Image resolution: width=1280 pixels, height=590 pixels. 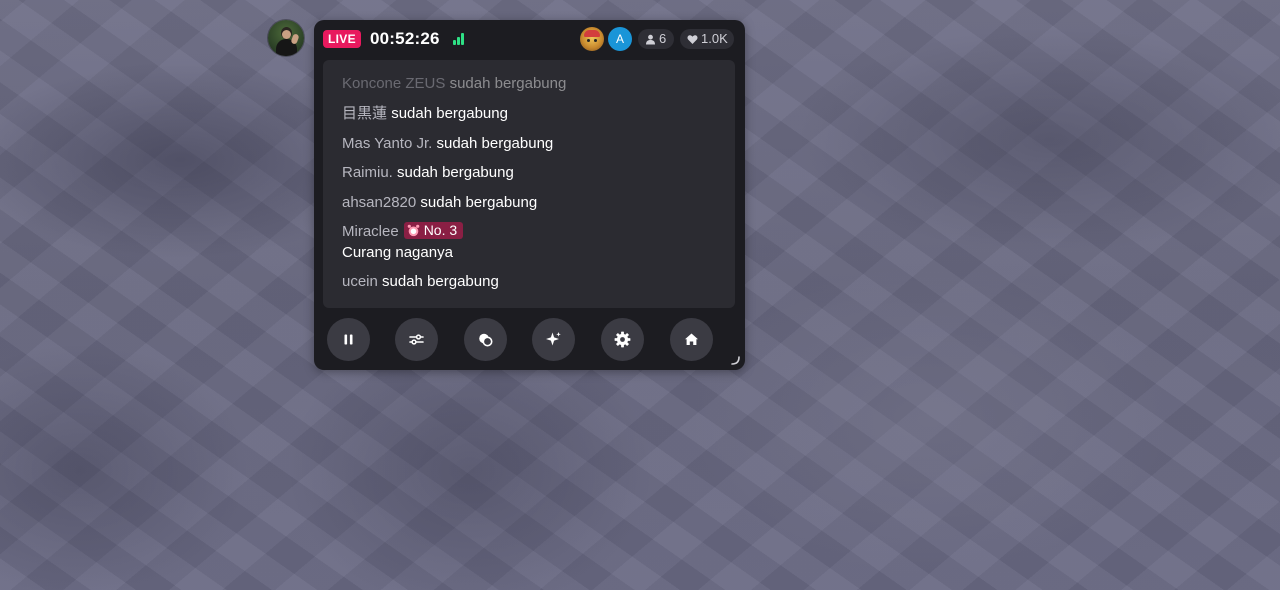 I want to click on chat-username: Miraclee, so click(x=370, y=231).